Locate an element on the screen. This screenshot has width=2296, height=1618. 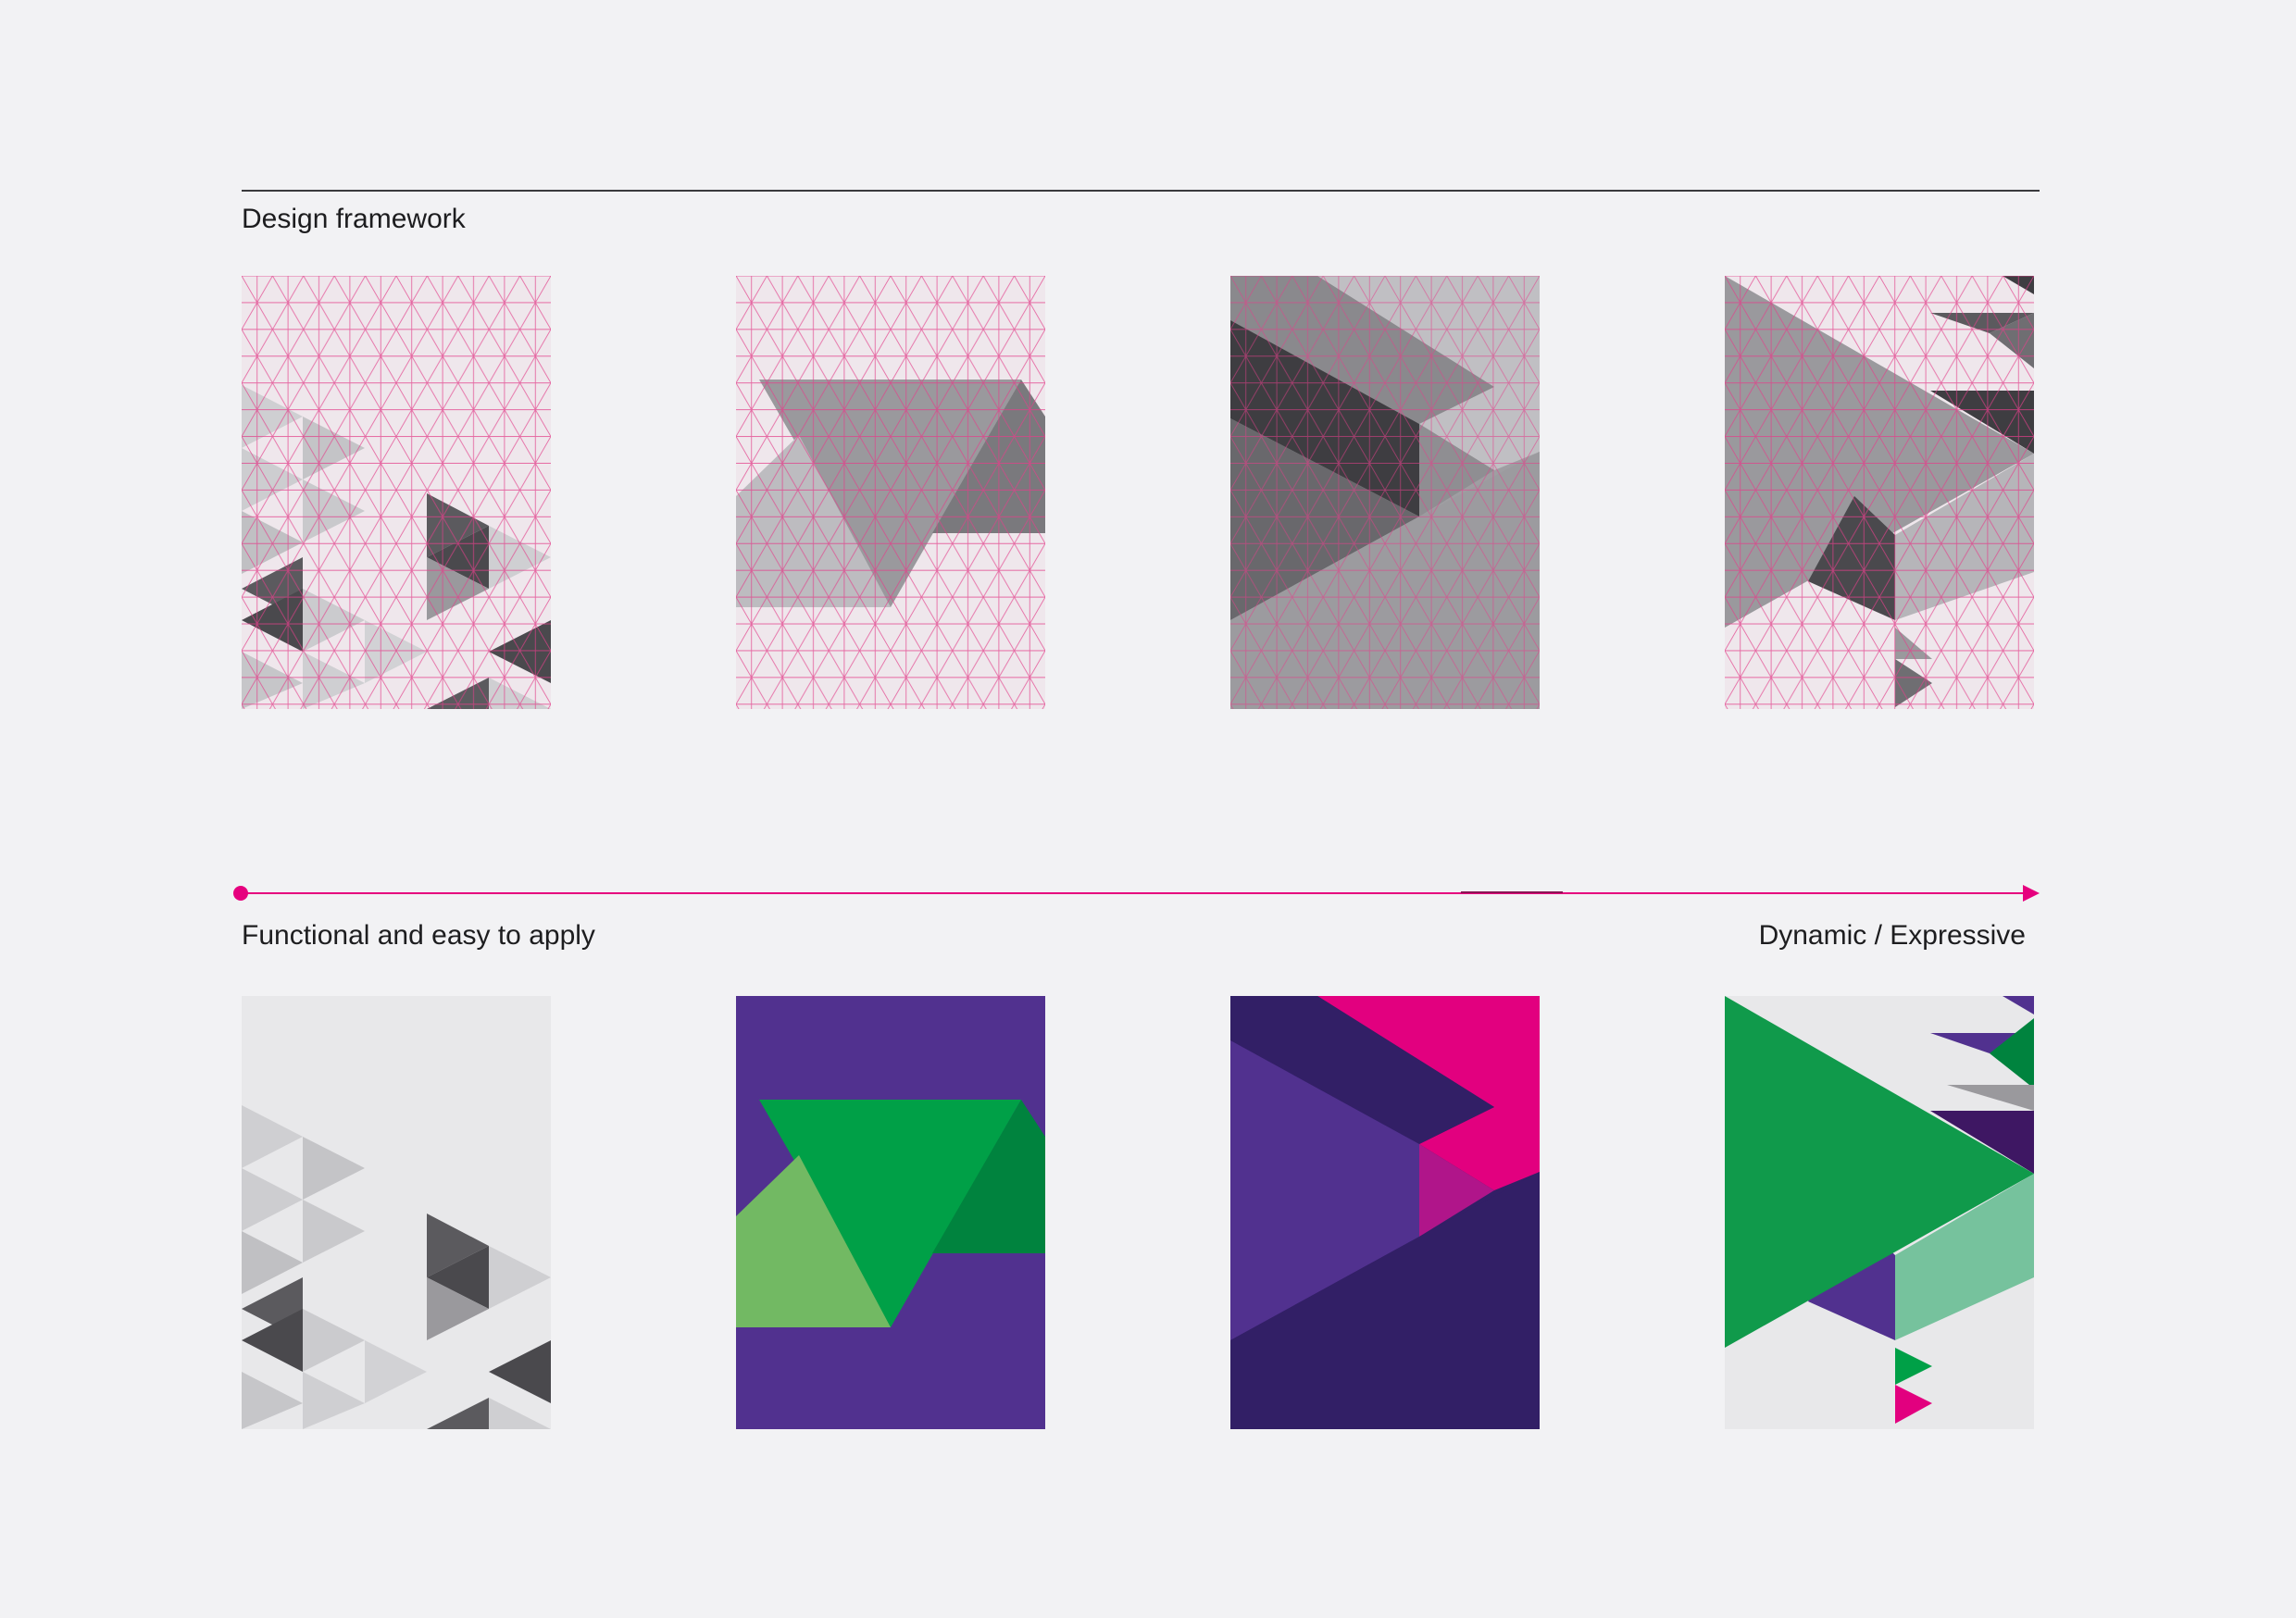
arrowhead-icon is located at coordinates (2031, 893).